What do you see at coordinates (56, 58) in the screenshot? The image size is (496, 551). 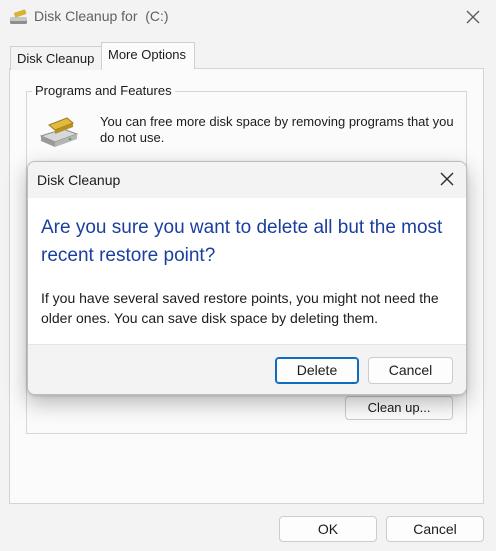 I see `tab-disk-cleanup: Disk Cleanup` at bounding box center [56, 58].